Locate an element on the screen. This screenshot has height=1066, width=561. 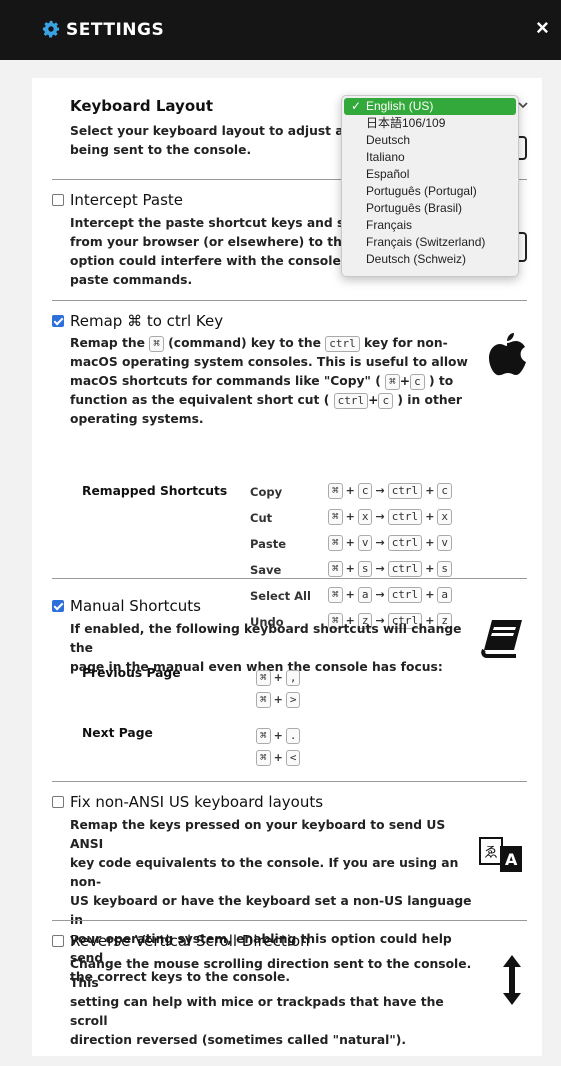
translate-icon: ゑ A is located at coordinates (500, 854).